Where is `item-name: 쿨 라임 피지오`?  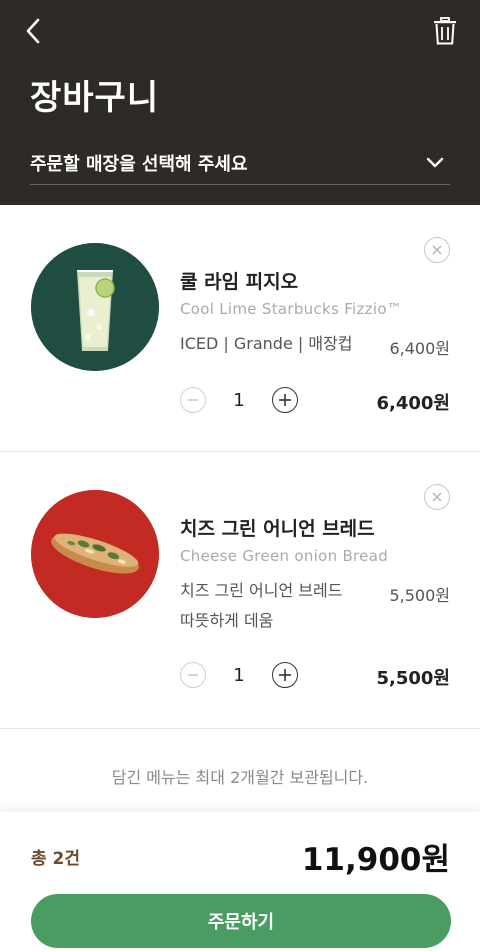 item-name: 쿨 라임 피지오 is located at coordinates (239, 282).